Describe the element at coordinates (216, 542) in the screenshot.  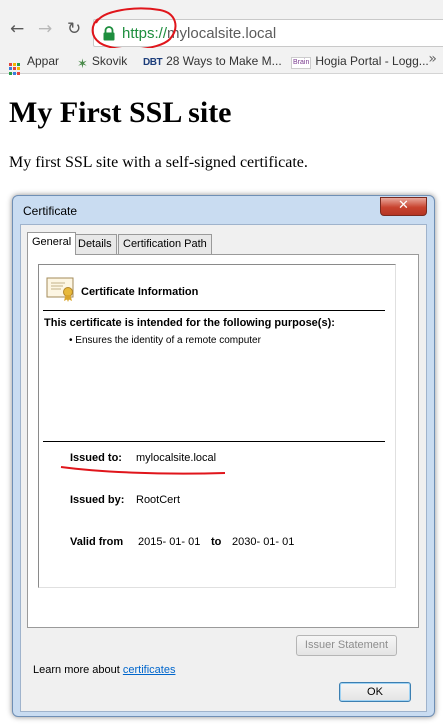
I see `valid-to-label: to` at that location.